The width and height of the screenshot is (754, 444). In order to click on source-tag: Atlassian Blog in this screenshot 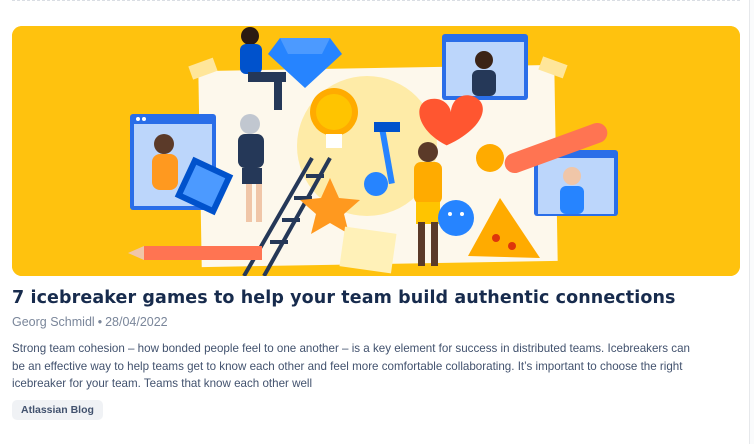, I will do `click(57, 410)`.